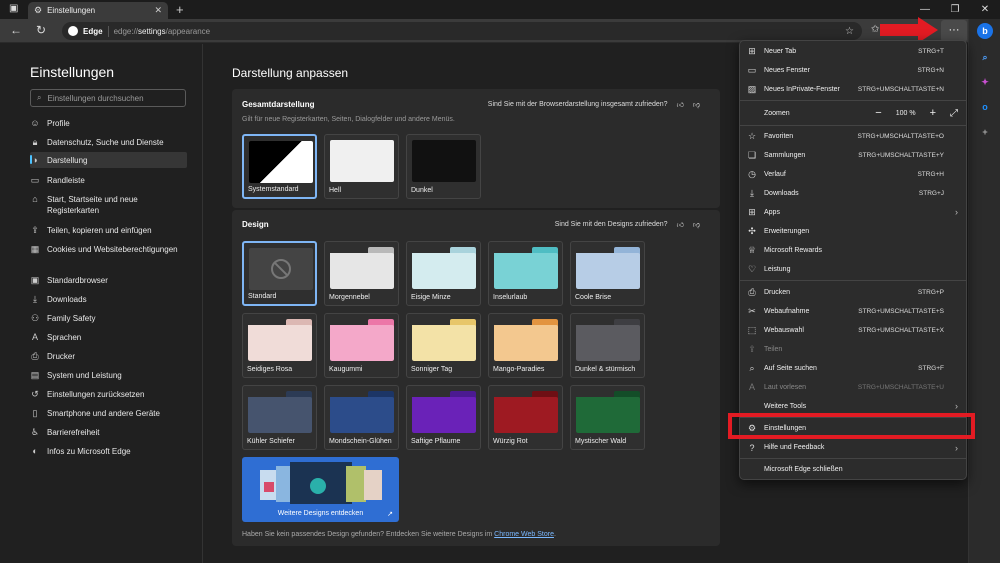  I want to click on theme-tile: Inselurlaub, so click(525, 273).